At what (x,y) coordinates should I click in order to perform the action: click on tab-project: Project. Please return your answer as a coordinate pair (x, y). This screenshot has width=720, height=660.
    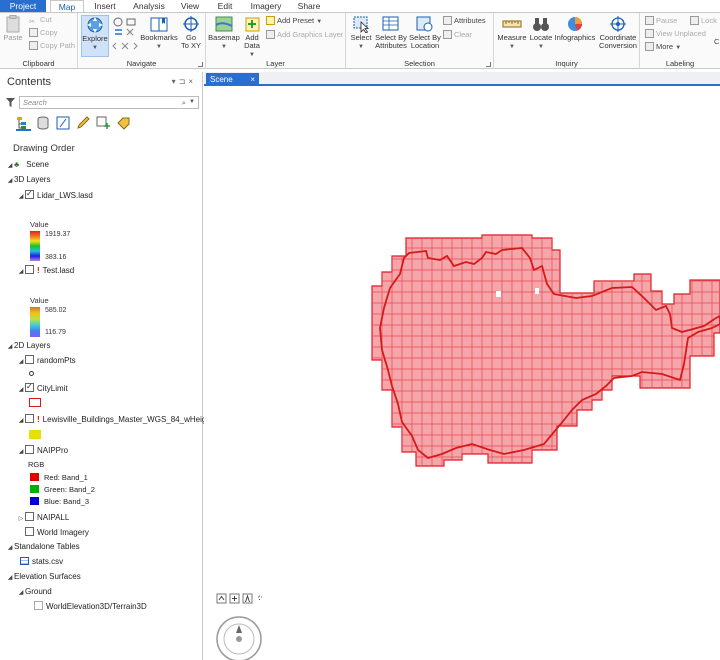
    Looking at the image, I should click on (23, 6).